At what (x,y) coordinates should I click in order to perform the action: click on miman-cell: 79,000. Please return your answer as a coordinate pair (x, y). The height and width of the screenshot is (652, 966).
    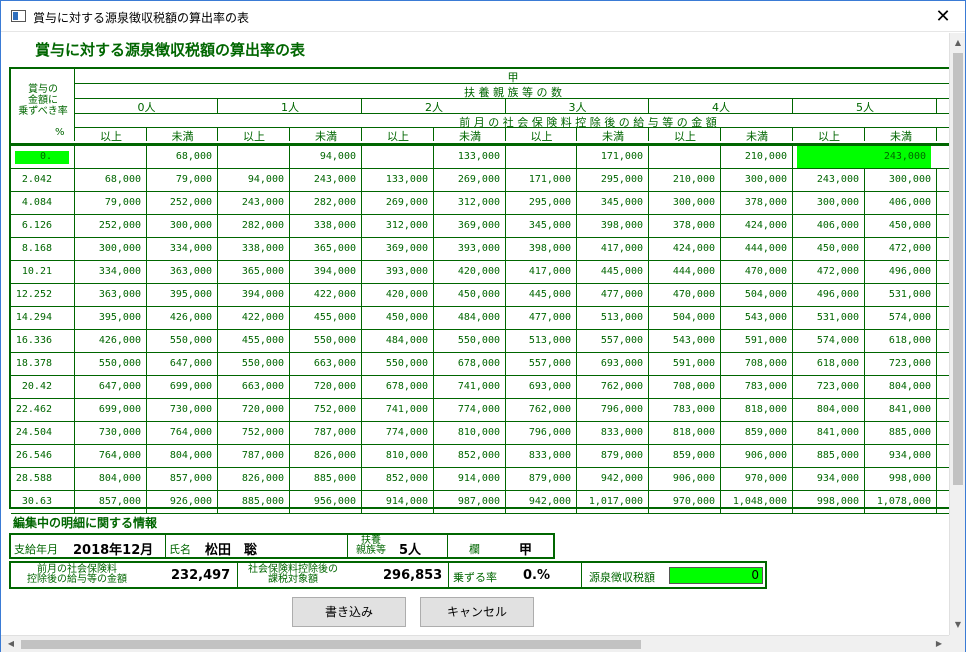
    Looking at the image, I should click on (182, 180).